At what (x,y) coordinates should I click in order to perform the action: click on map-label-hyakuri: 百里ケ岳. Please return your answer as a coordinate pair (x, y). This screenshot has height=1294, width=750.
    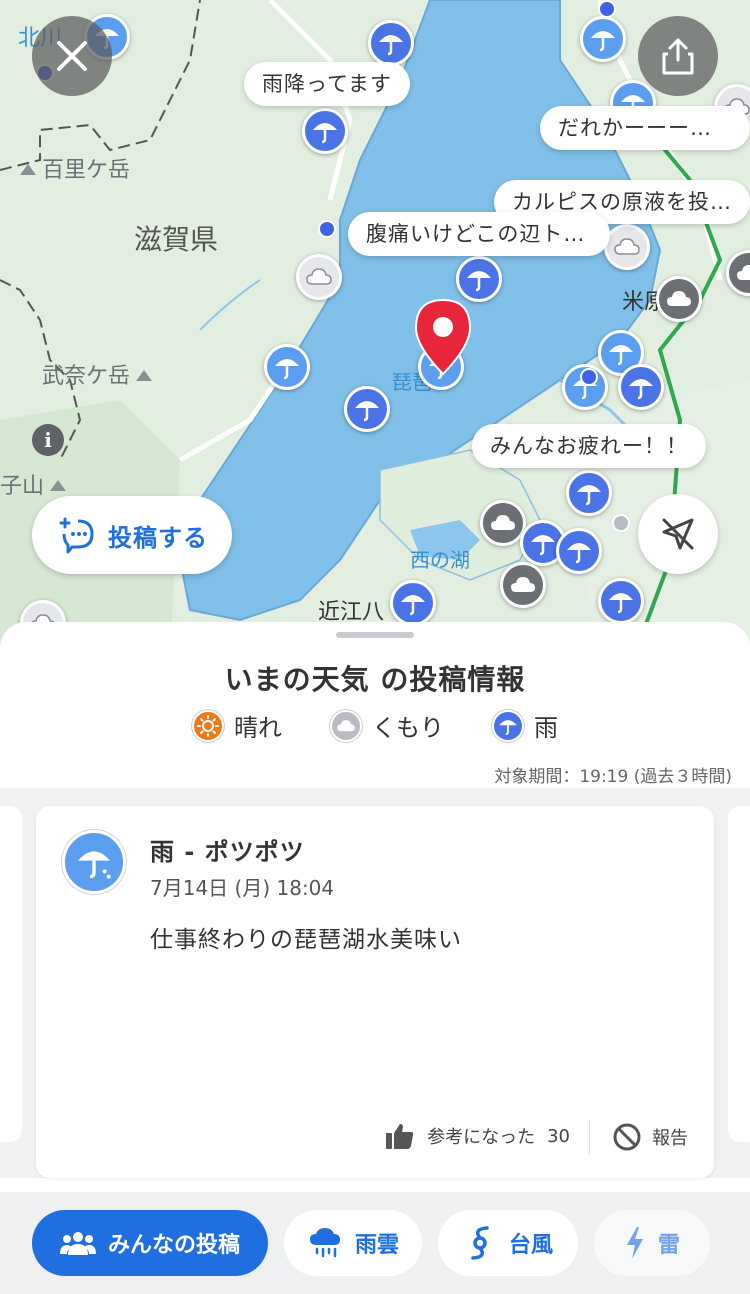
    Looking at the image, I should click on (75, 168).